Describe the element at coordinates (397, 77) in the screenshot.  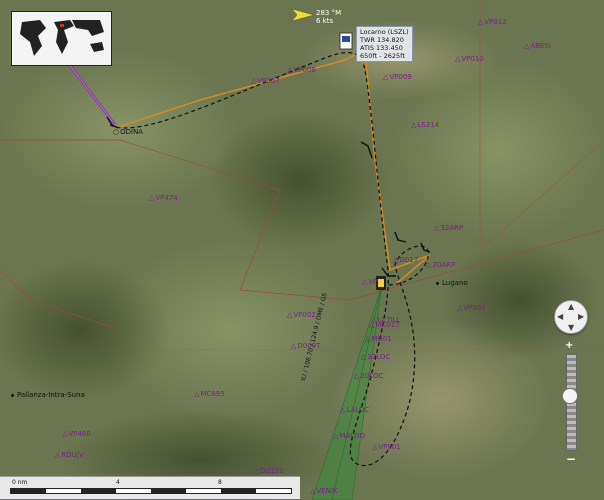
I see `waypoint-vp009: △VP009` at that location.